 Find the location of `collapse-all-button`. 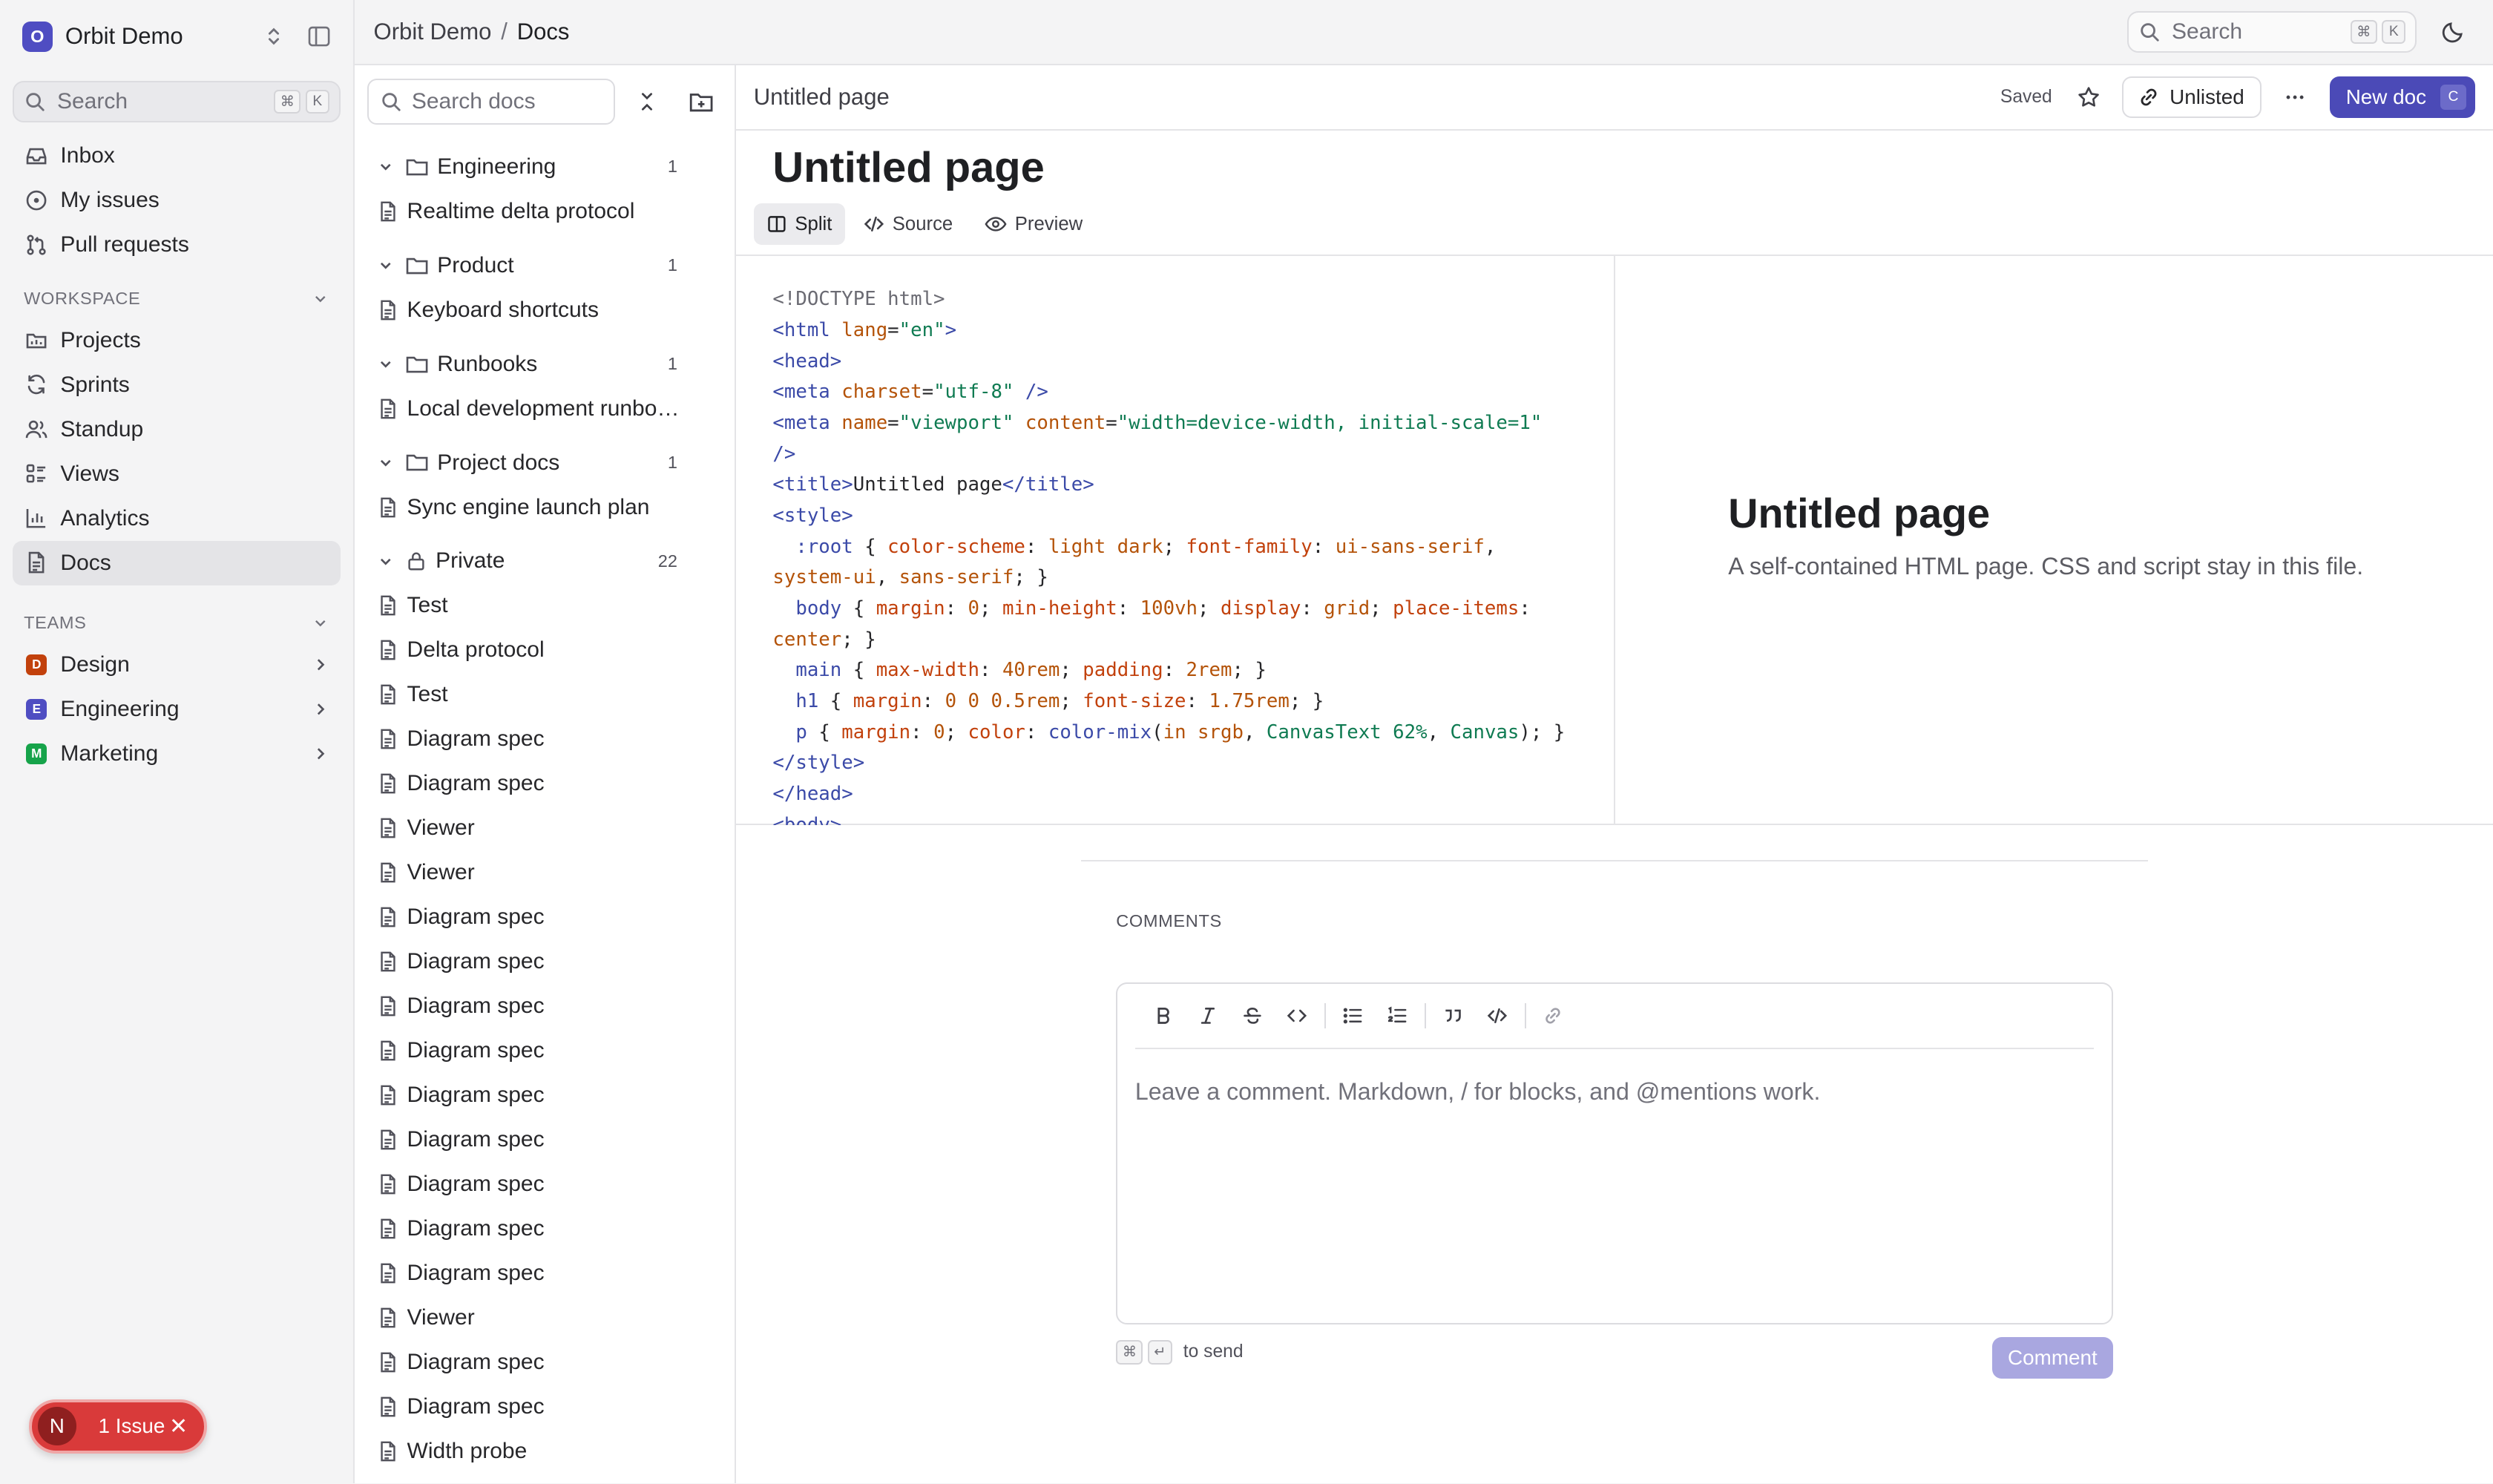

collapse-all-button is located at coordinates (647, 101).